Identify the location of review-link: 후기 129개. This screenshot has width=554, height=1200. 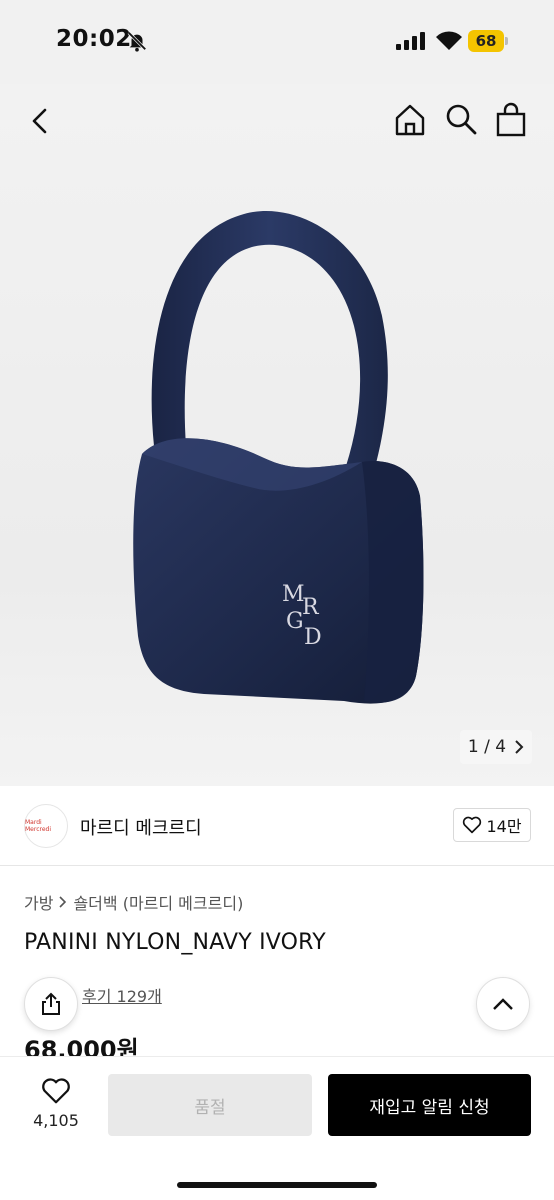
(122, 995).